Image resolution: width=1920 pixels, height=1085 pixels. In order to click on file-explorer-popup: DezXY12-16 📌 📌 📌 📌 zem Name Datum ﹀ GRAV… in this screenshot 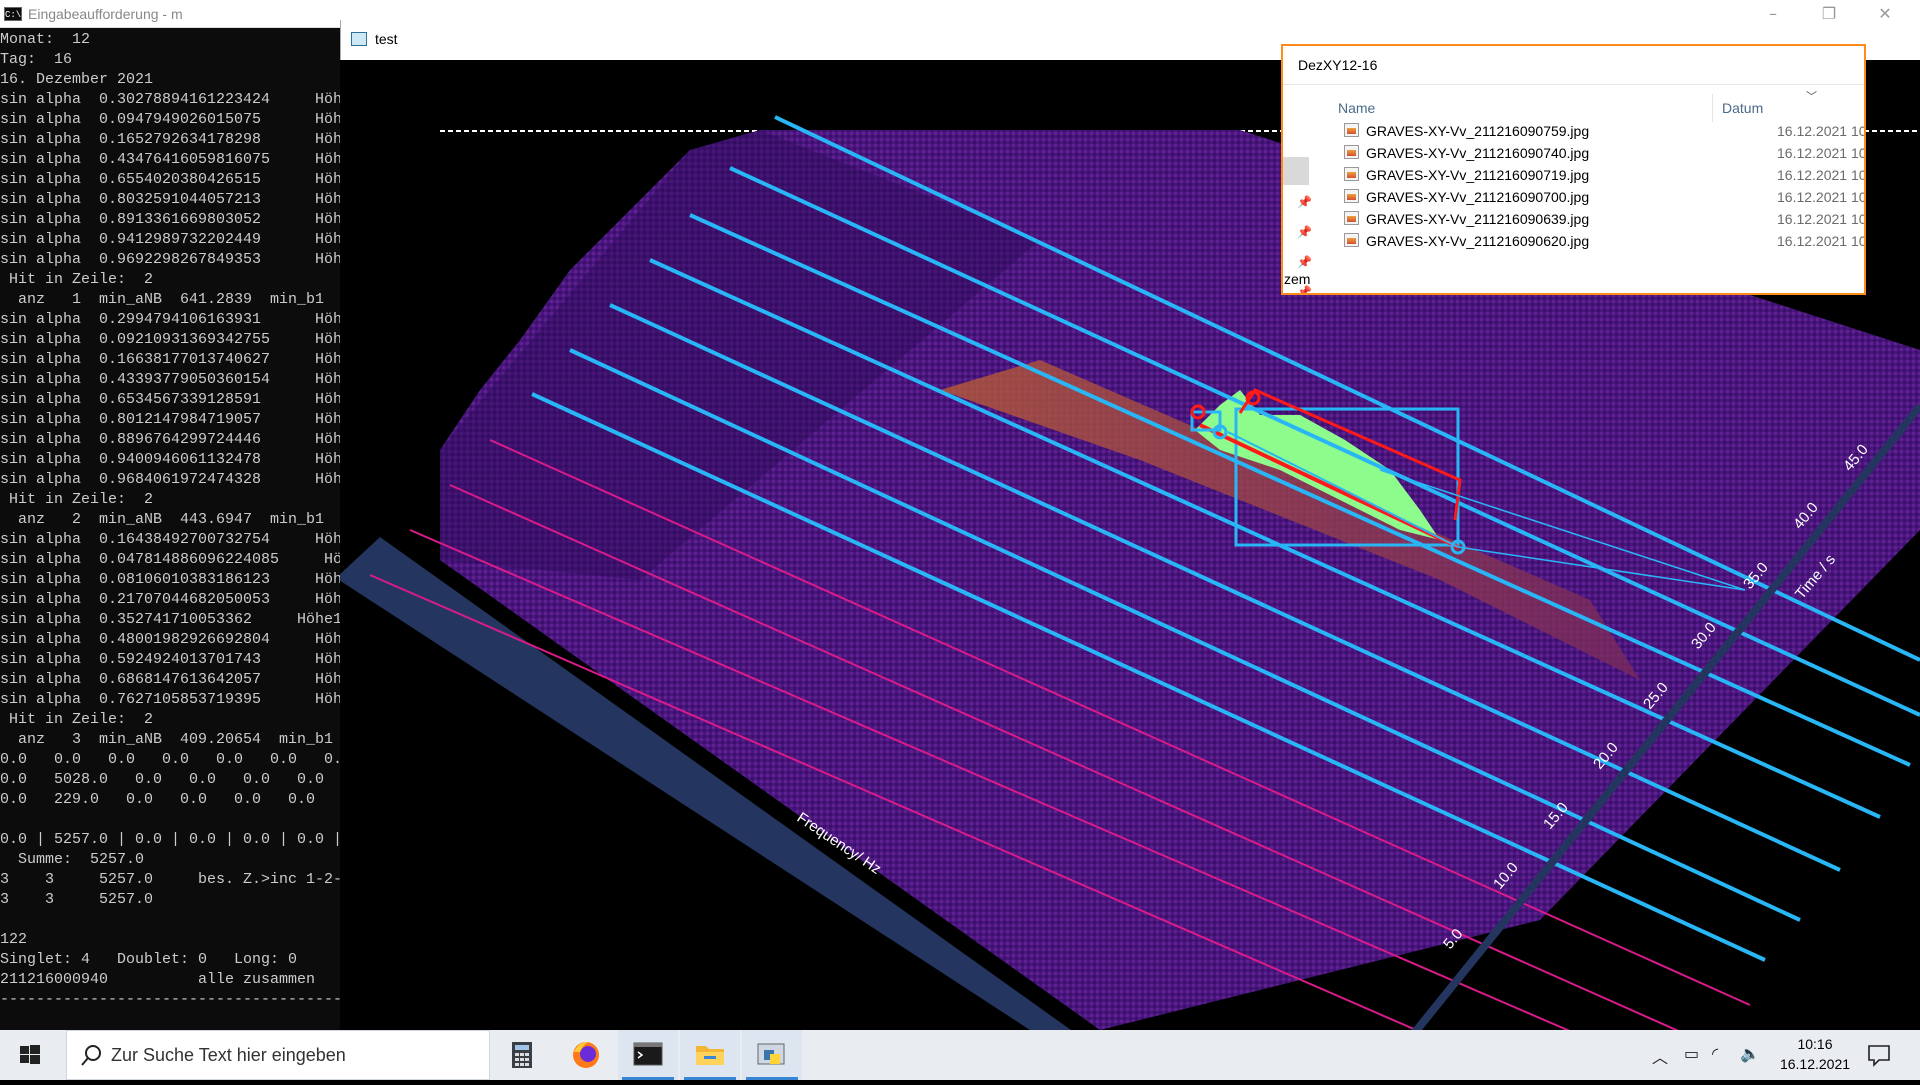, I will do `click(1573, 169)`.